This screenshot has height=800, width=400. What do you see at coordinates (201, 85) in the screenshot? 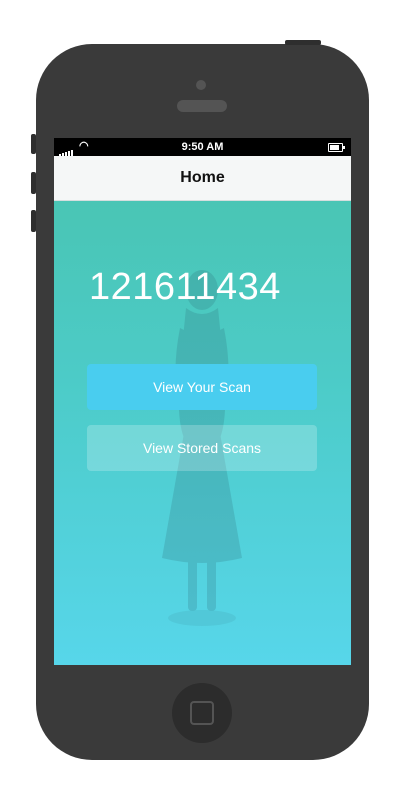
I see `front-camera` at bounding box center [201, 85].